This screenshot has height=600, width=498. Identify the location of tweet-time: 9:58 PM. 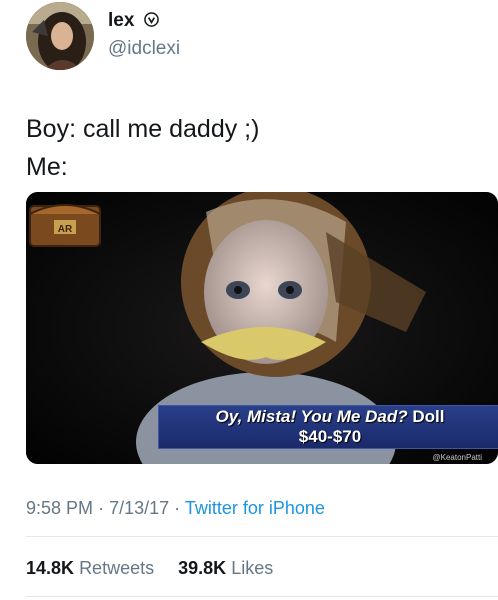
(59, 508).